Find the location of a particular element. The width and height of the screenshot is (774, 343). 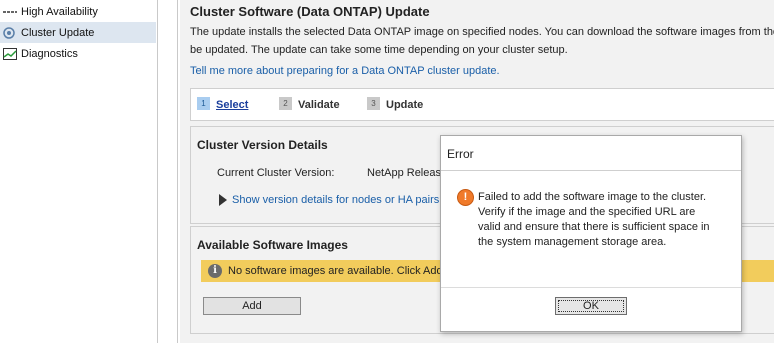

dialog-title: Error is located at coordinates (460, 154).